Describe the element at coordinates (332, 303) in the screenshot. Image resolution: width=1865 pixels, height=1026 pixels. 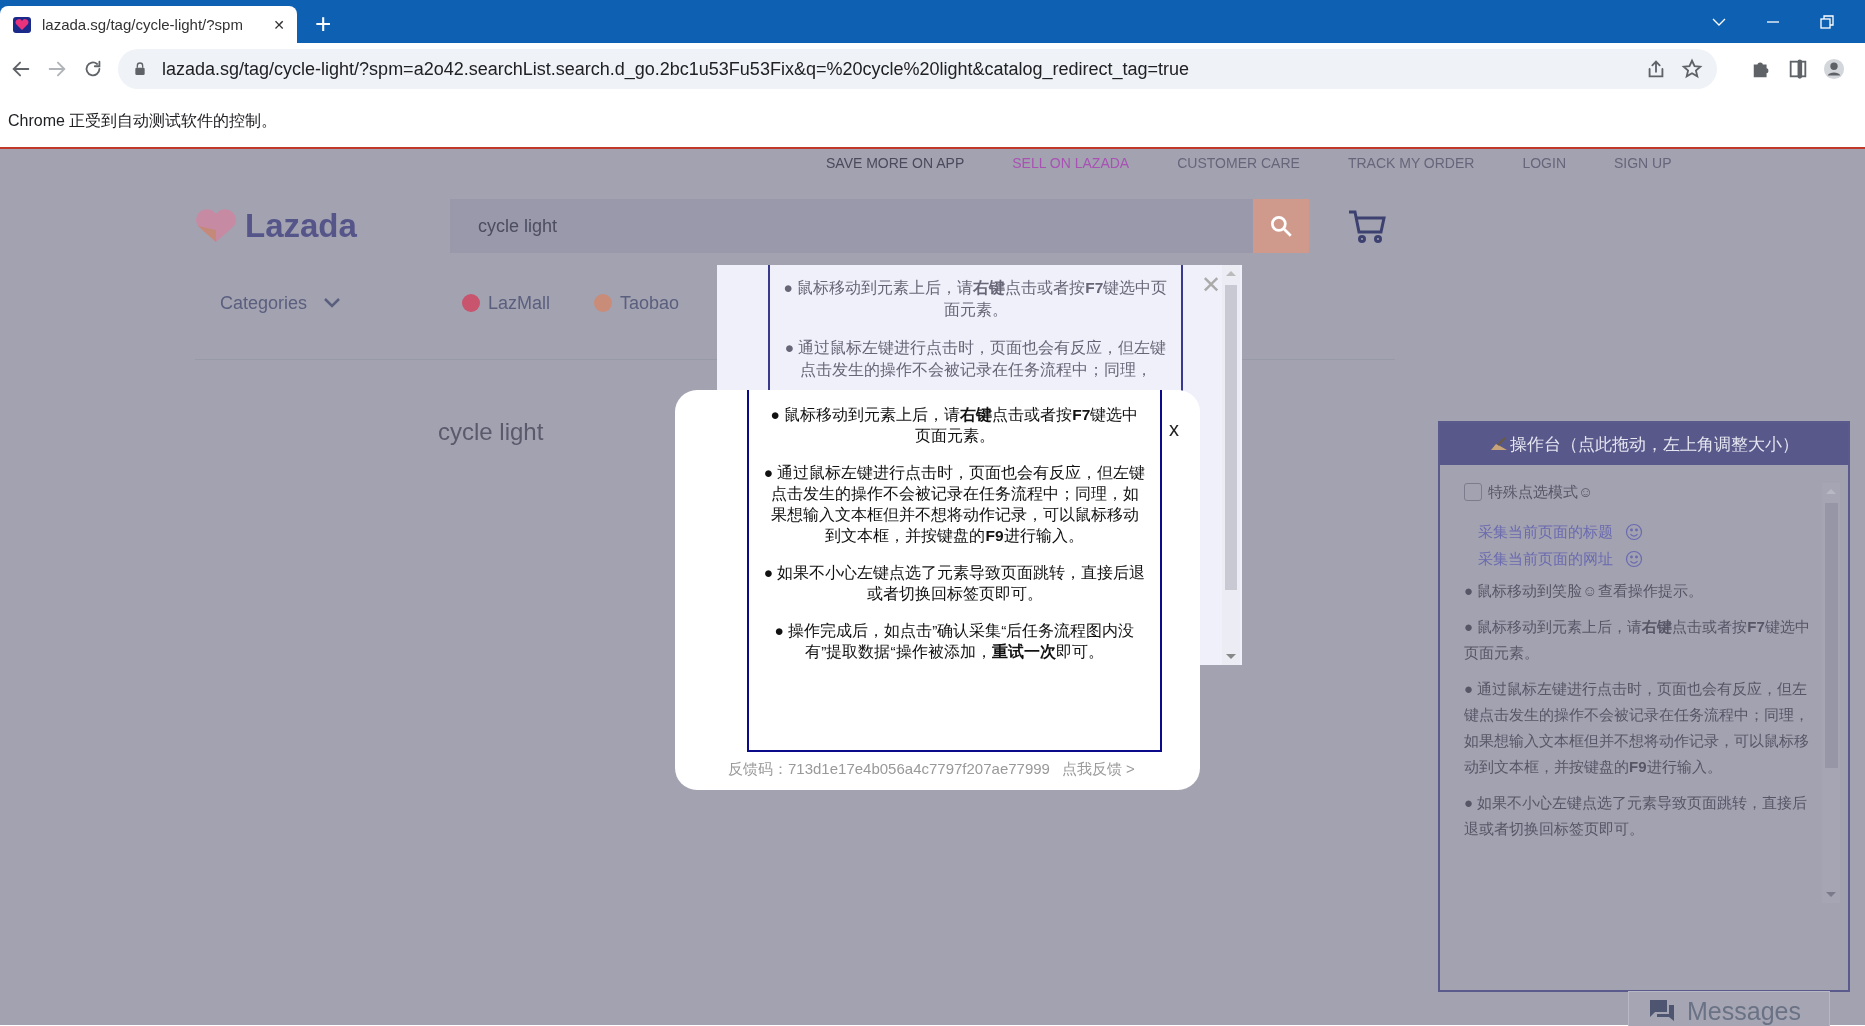
I see `chevron-down-icon` at that location.